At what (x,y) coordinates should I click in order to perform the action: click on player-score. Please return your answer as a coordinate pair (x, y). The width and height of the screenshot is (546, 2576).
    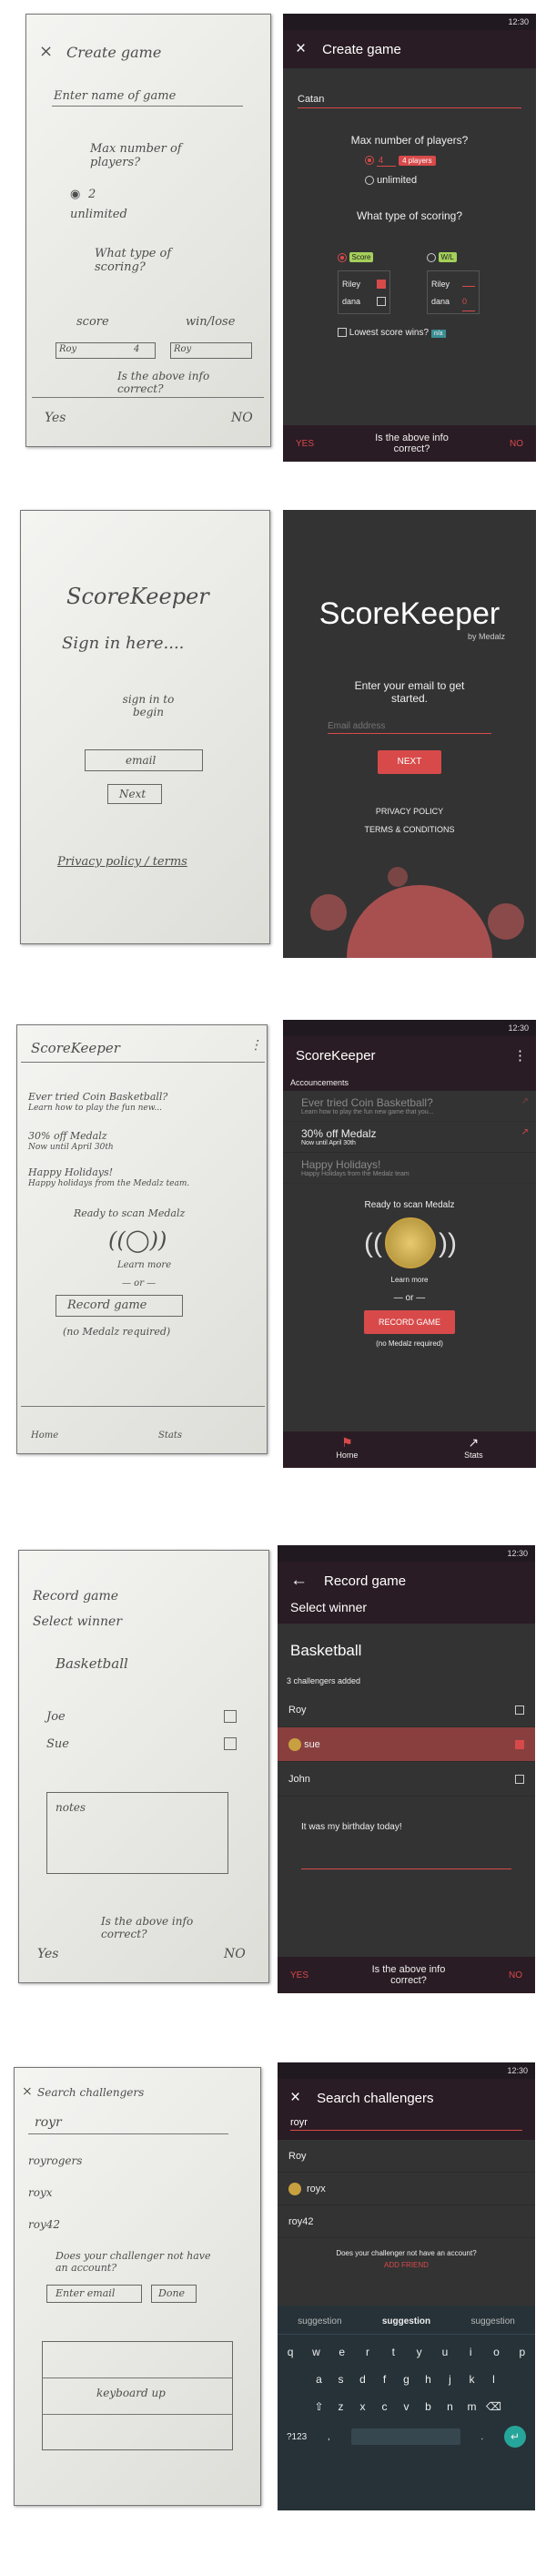
    Looking at the image, I should click on (468, 281).